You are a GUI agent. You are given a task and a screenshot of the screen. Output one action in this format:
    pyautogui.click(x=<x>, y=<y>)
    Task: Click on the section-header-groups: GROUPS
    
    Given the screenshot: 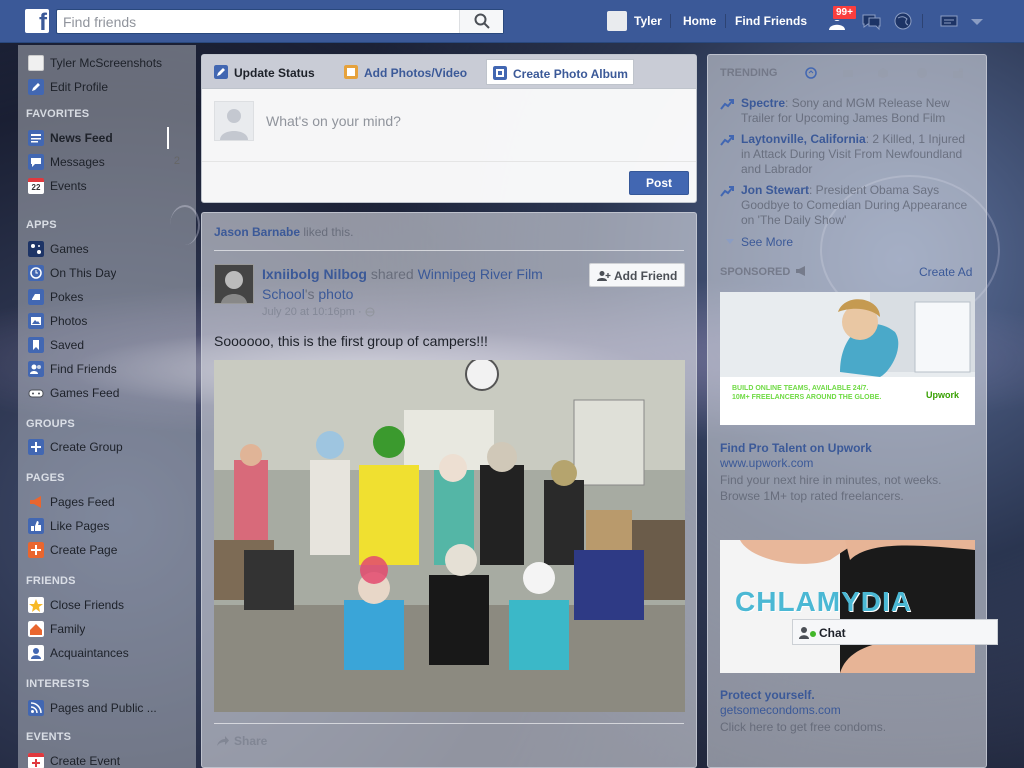 What is the action you would take?
    pyautogui.click(x=50, y=424)
    